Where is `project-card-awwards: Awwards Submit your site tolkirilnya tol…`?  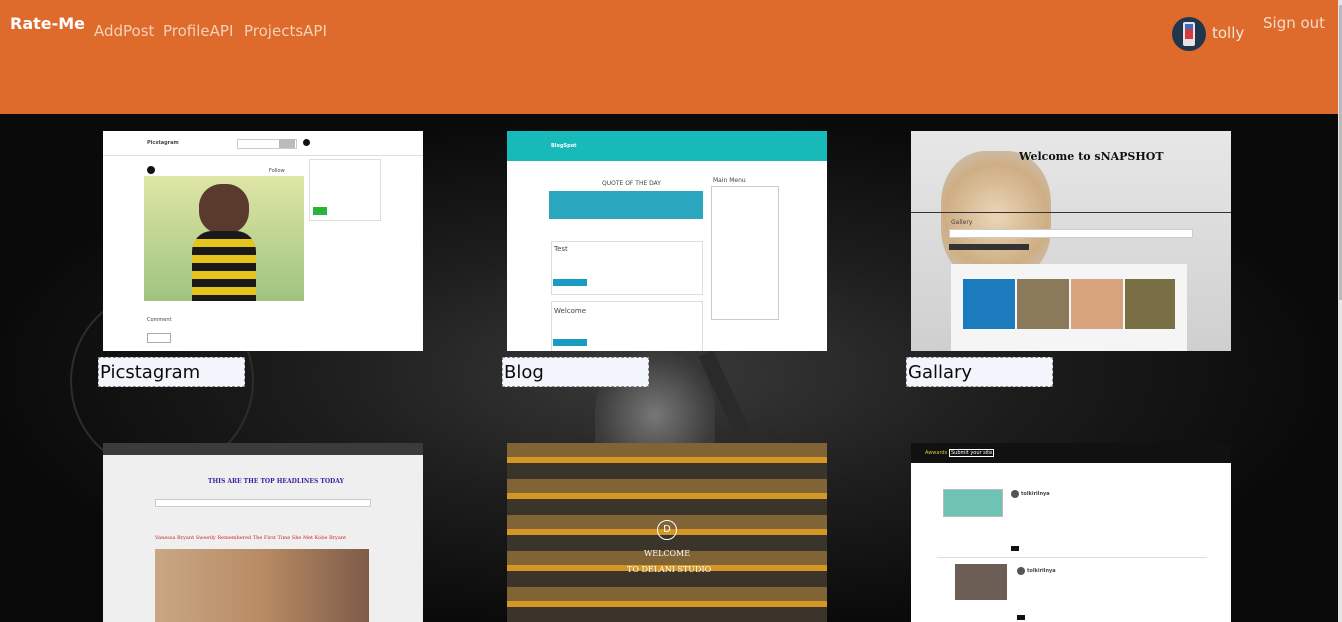
project-card-awwards: Awwards Submit your site tolkirilnya tol… is located at coordinates (1071, 532).